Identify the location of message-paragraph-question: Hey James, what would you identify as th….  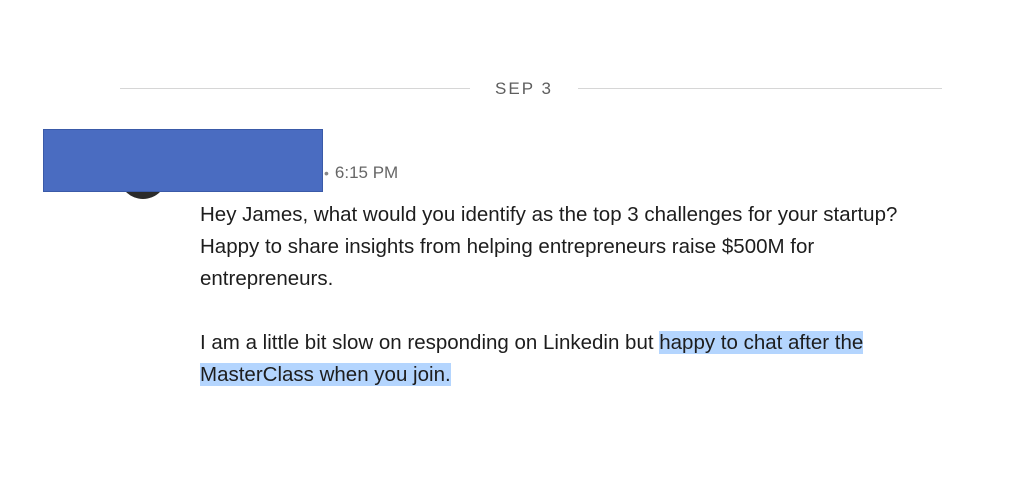
(549, 214).